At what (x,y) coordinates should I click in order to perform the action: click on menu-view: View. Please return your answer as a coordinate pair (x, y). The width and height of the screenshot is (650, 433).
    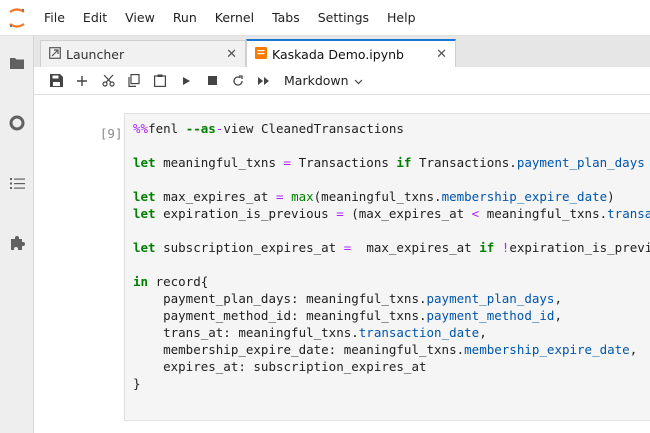
    Looking at the image, I should click on (140, 18).